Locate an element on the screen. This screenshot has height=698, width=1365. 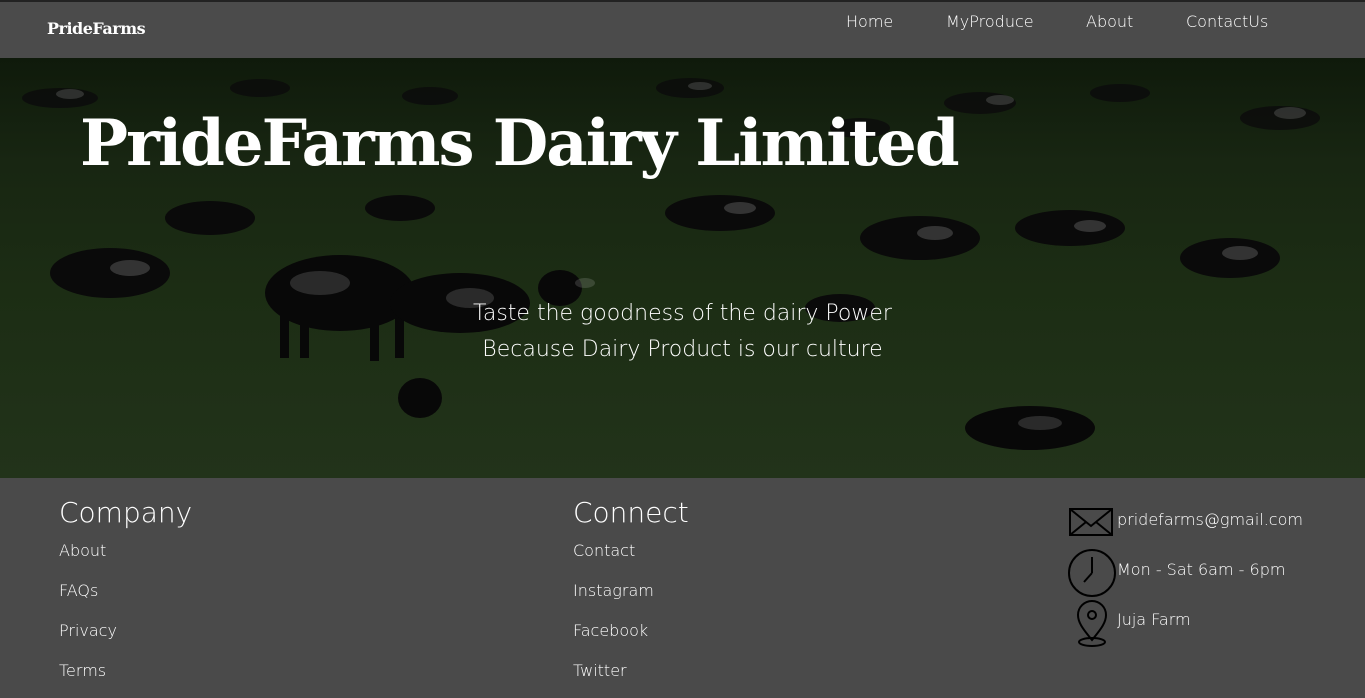
contact-location-text: Juja Farm is located at coordinates (1154, 619).